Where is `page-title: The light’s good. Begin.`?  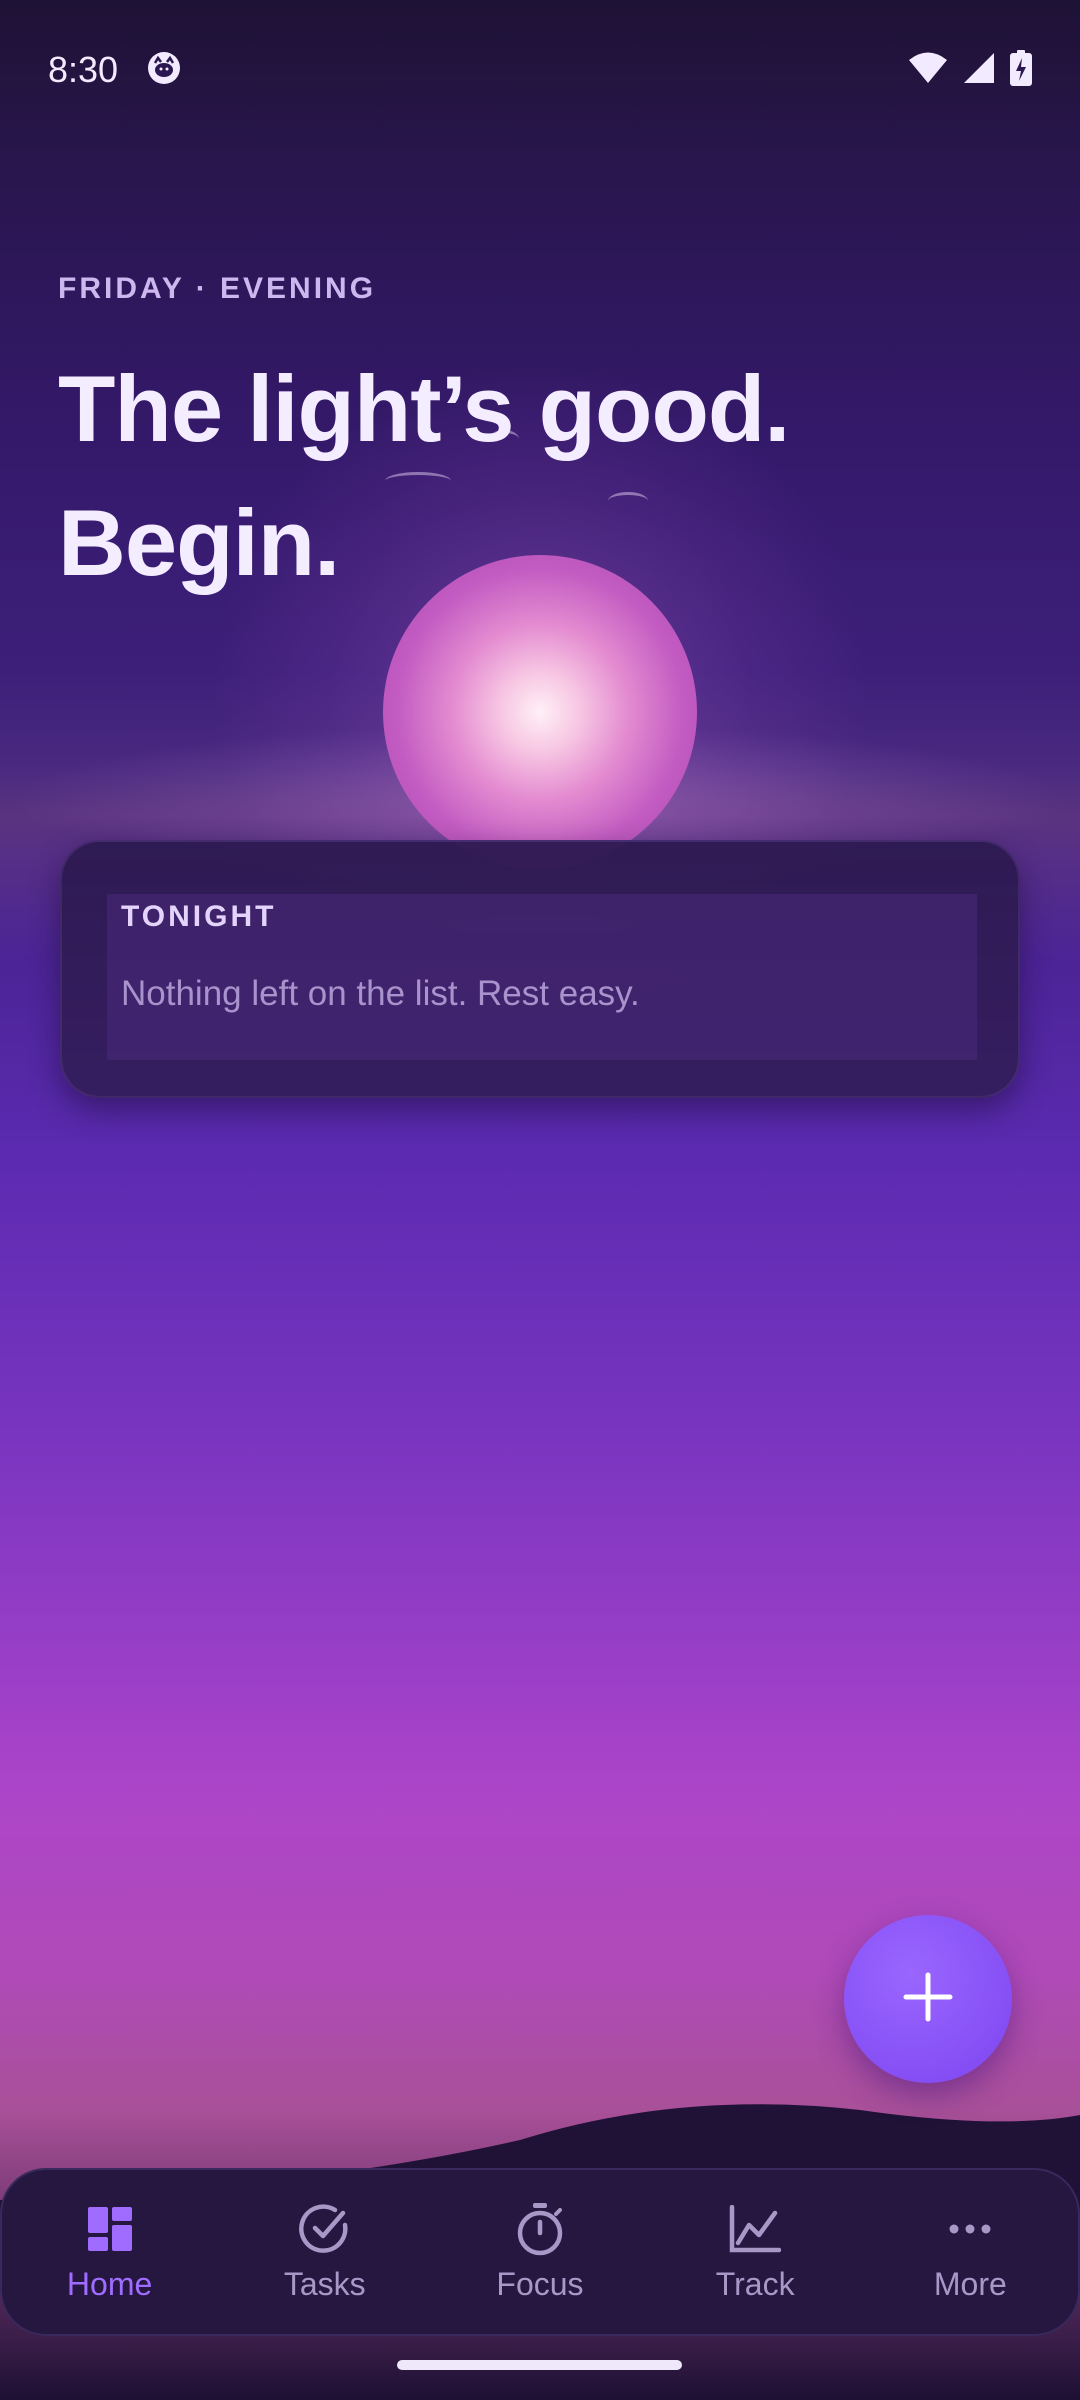
page-title: The light’s good. Begin. is located at coordinates (538, 476).